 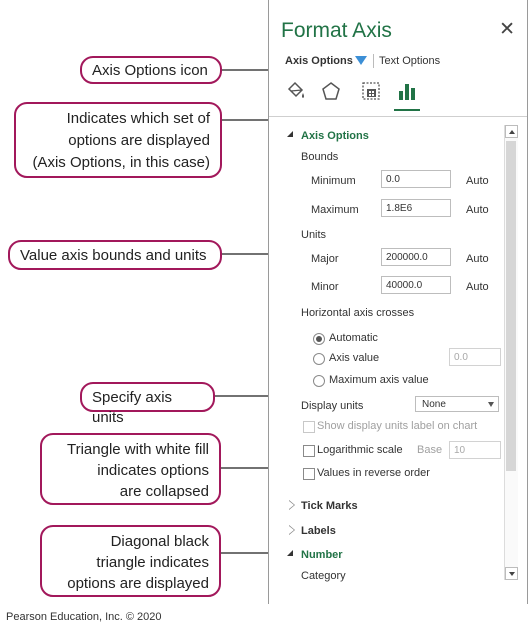 What do you see at coordinates (398, 116) in the screenshot?
I see `pane-divider` at bounding box center [398, 116].